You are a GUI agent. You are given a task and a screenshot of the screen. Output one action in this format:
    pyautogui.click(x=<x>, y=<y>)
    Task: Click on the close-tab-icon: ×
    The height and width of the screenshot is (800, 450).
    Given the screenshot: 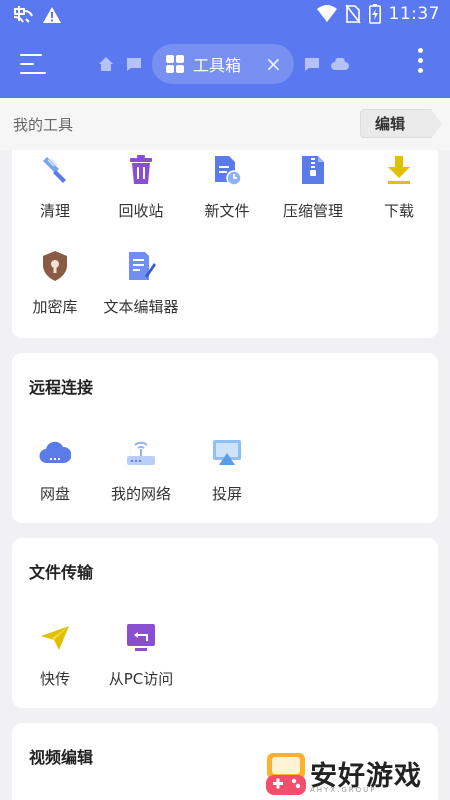 What is the action you would take?
    pyautogui.click(x=273, y=64)
    